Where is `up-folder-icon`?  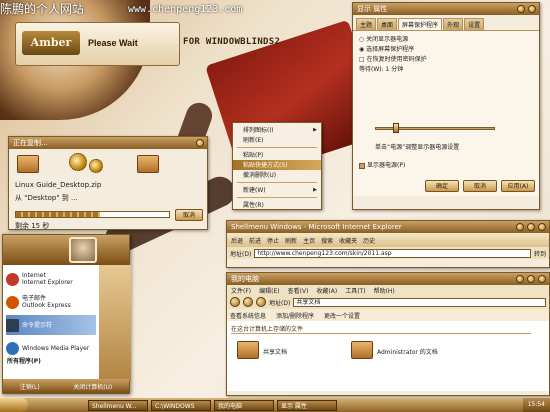 up-folder-icon is located at coordinates (261, 302).